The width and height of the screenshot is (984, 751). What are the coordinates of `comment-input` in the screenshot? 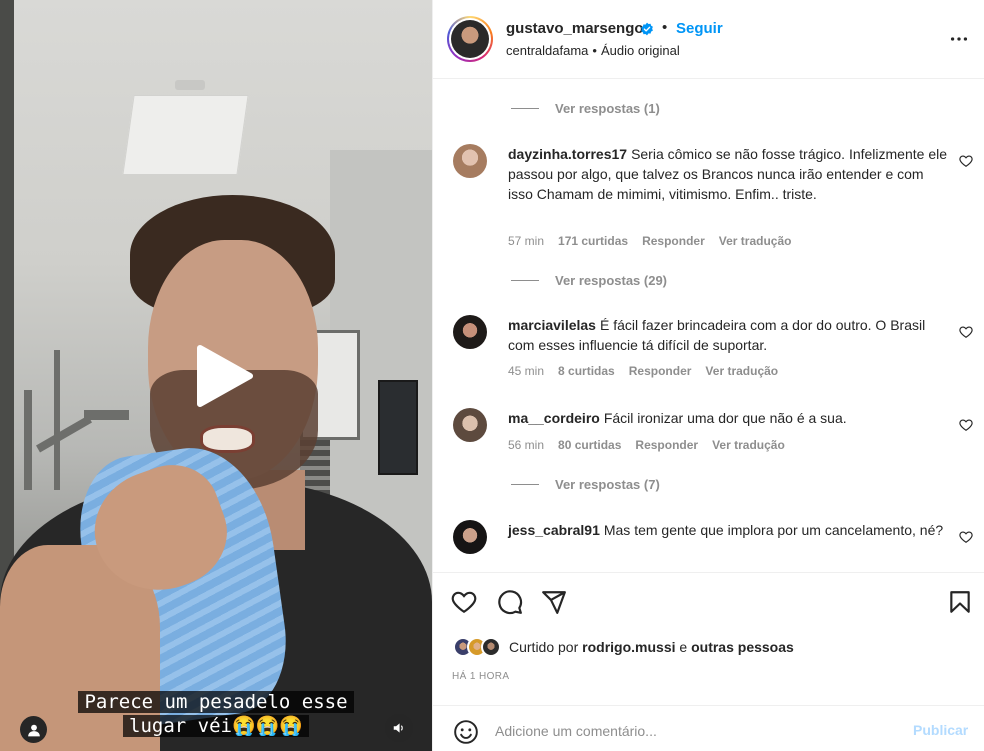 It's located at (695, 731).